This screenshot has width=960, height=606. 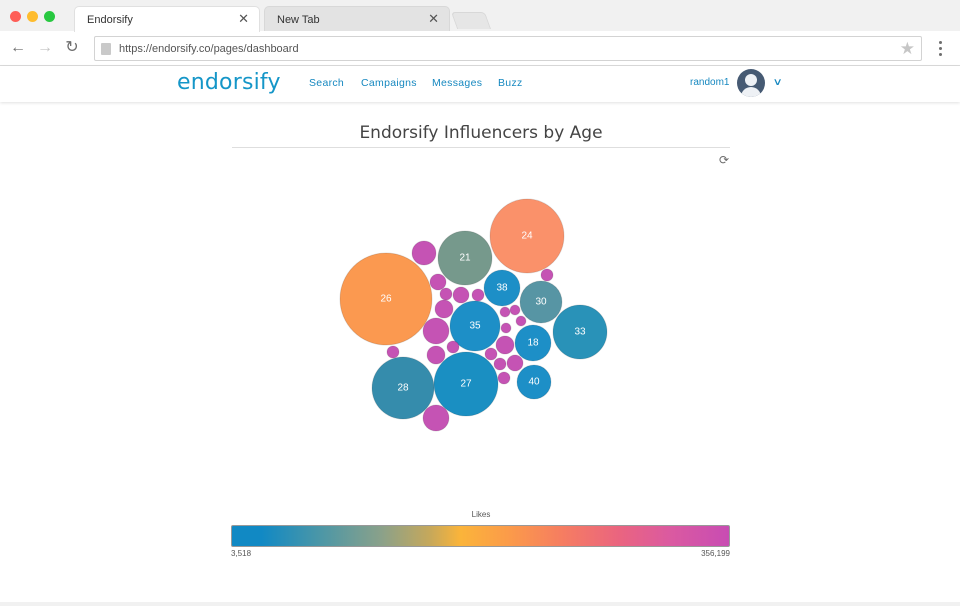 What do you see at coordinates (357, 19) in the screenshot?
I see `tab-new-tab: New Tab ✕` at bounding box center [357, 19].